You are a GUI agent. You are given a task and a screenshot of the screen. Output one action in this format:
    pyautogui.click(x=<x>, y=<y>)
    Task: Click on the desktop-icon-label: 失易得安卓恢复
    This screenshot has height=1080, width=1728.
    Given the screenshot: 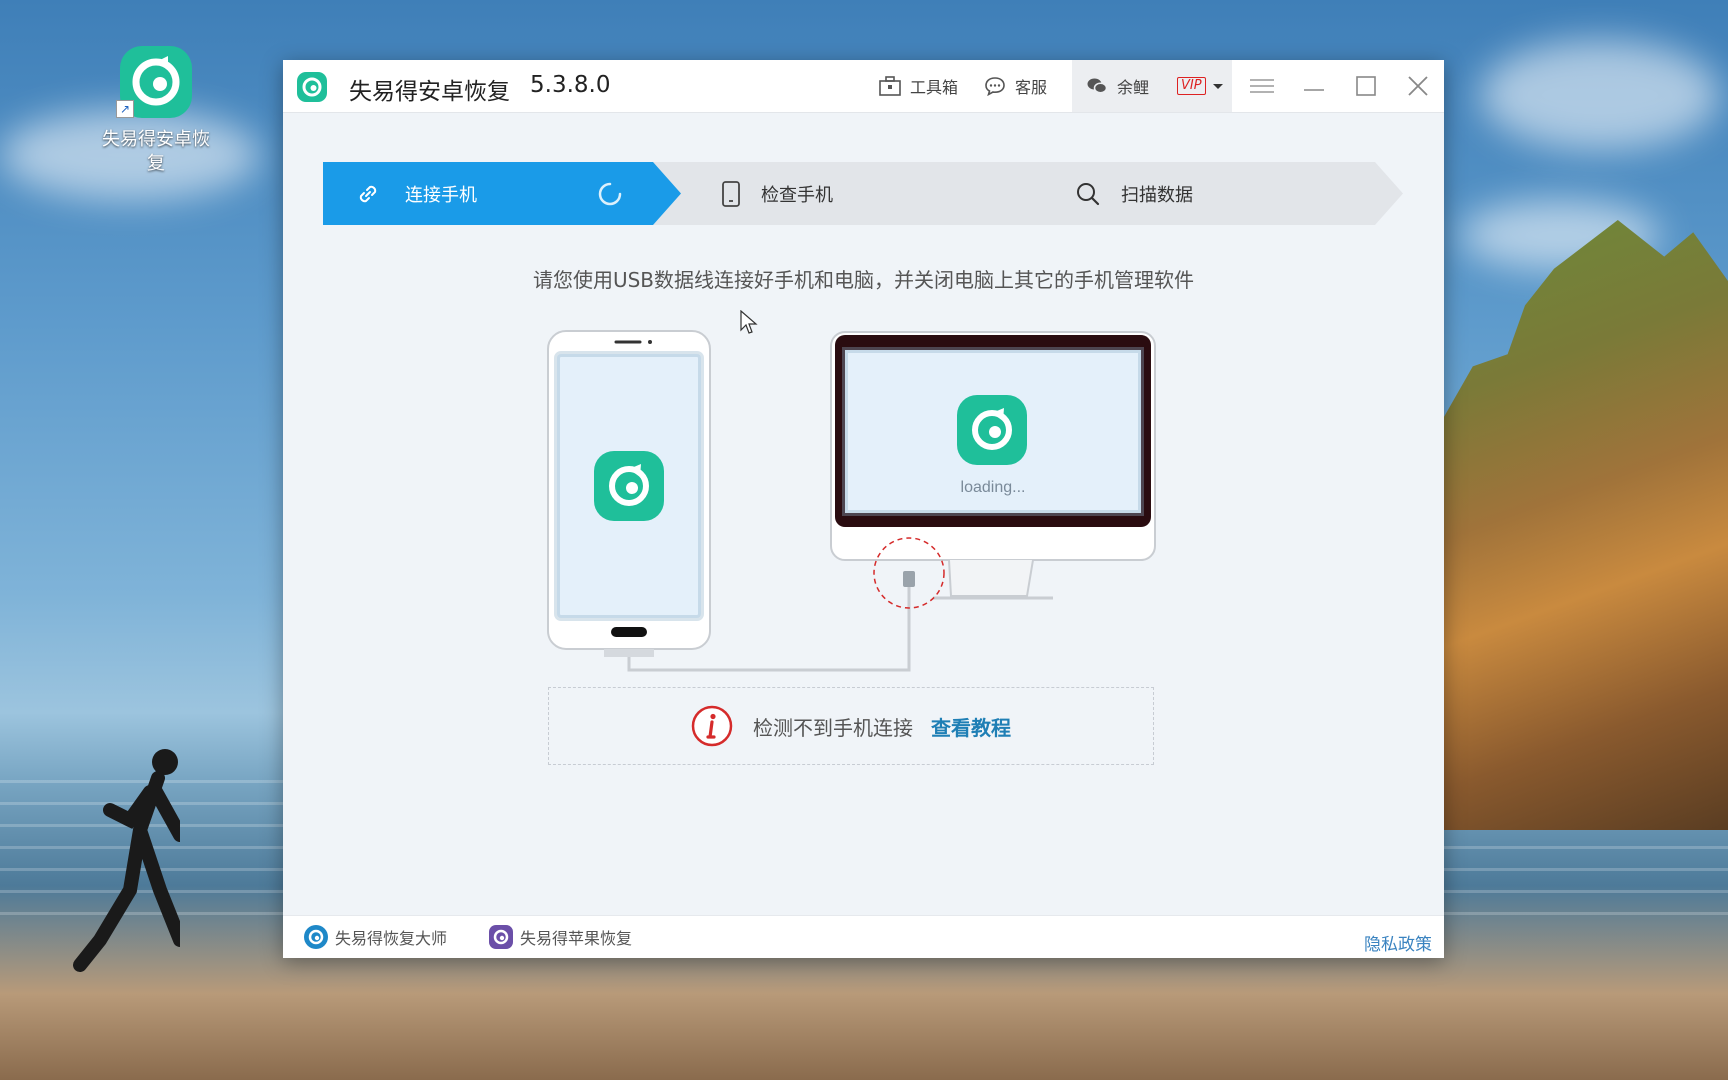 What is the action you would take?
    pyautogui.click(x=156, y=151)
    